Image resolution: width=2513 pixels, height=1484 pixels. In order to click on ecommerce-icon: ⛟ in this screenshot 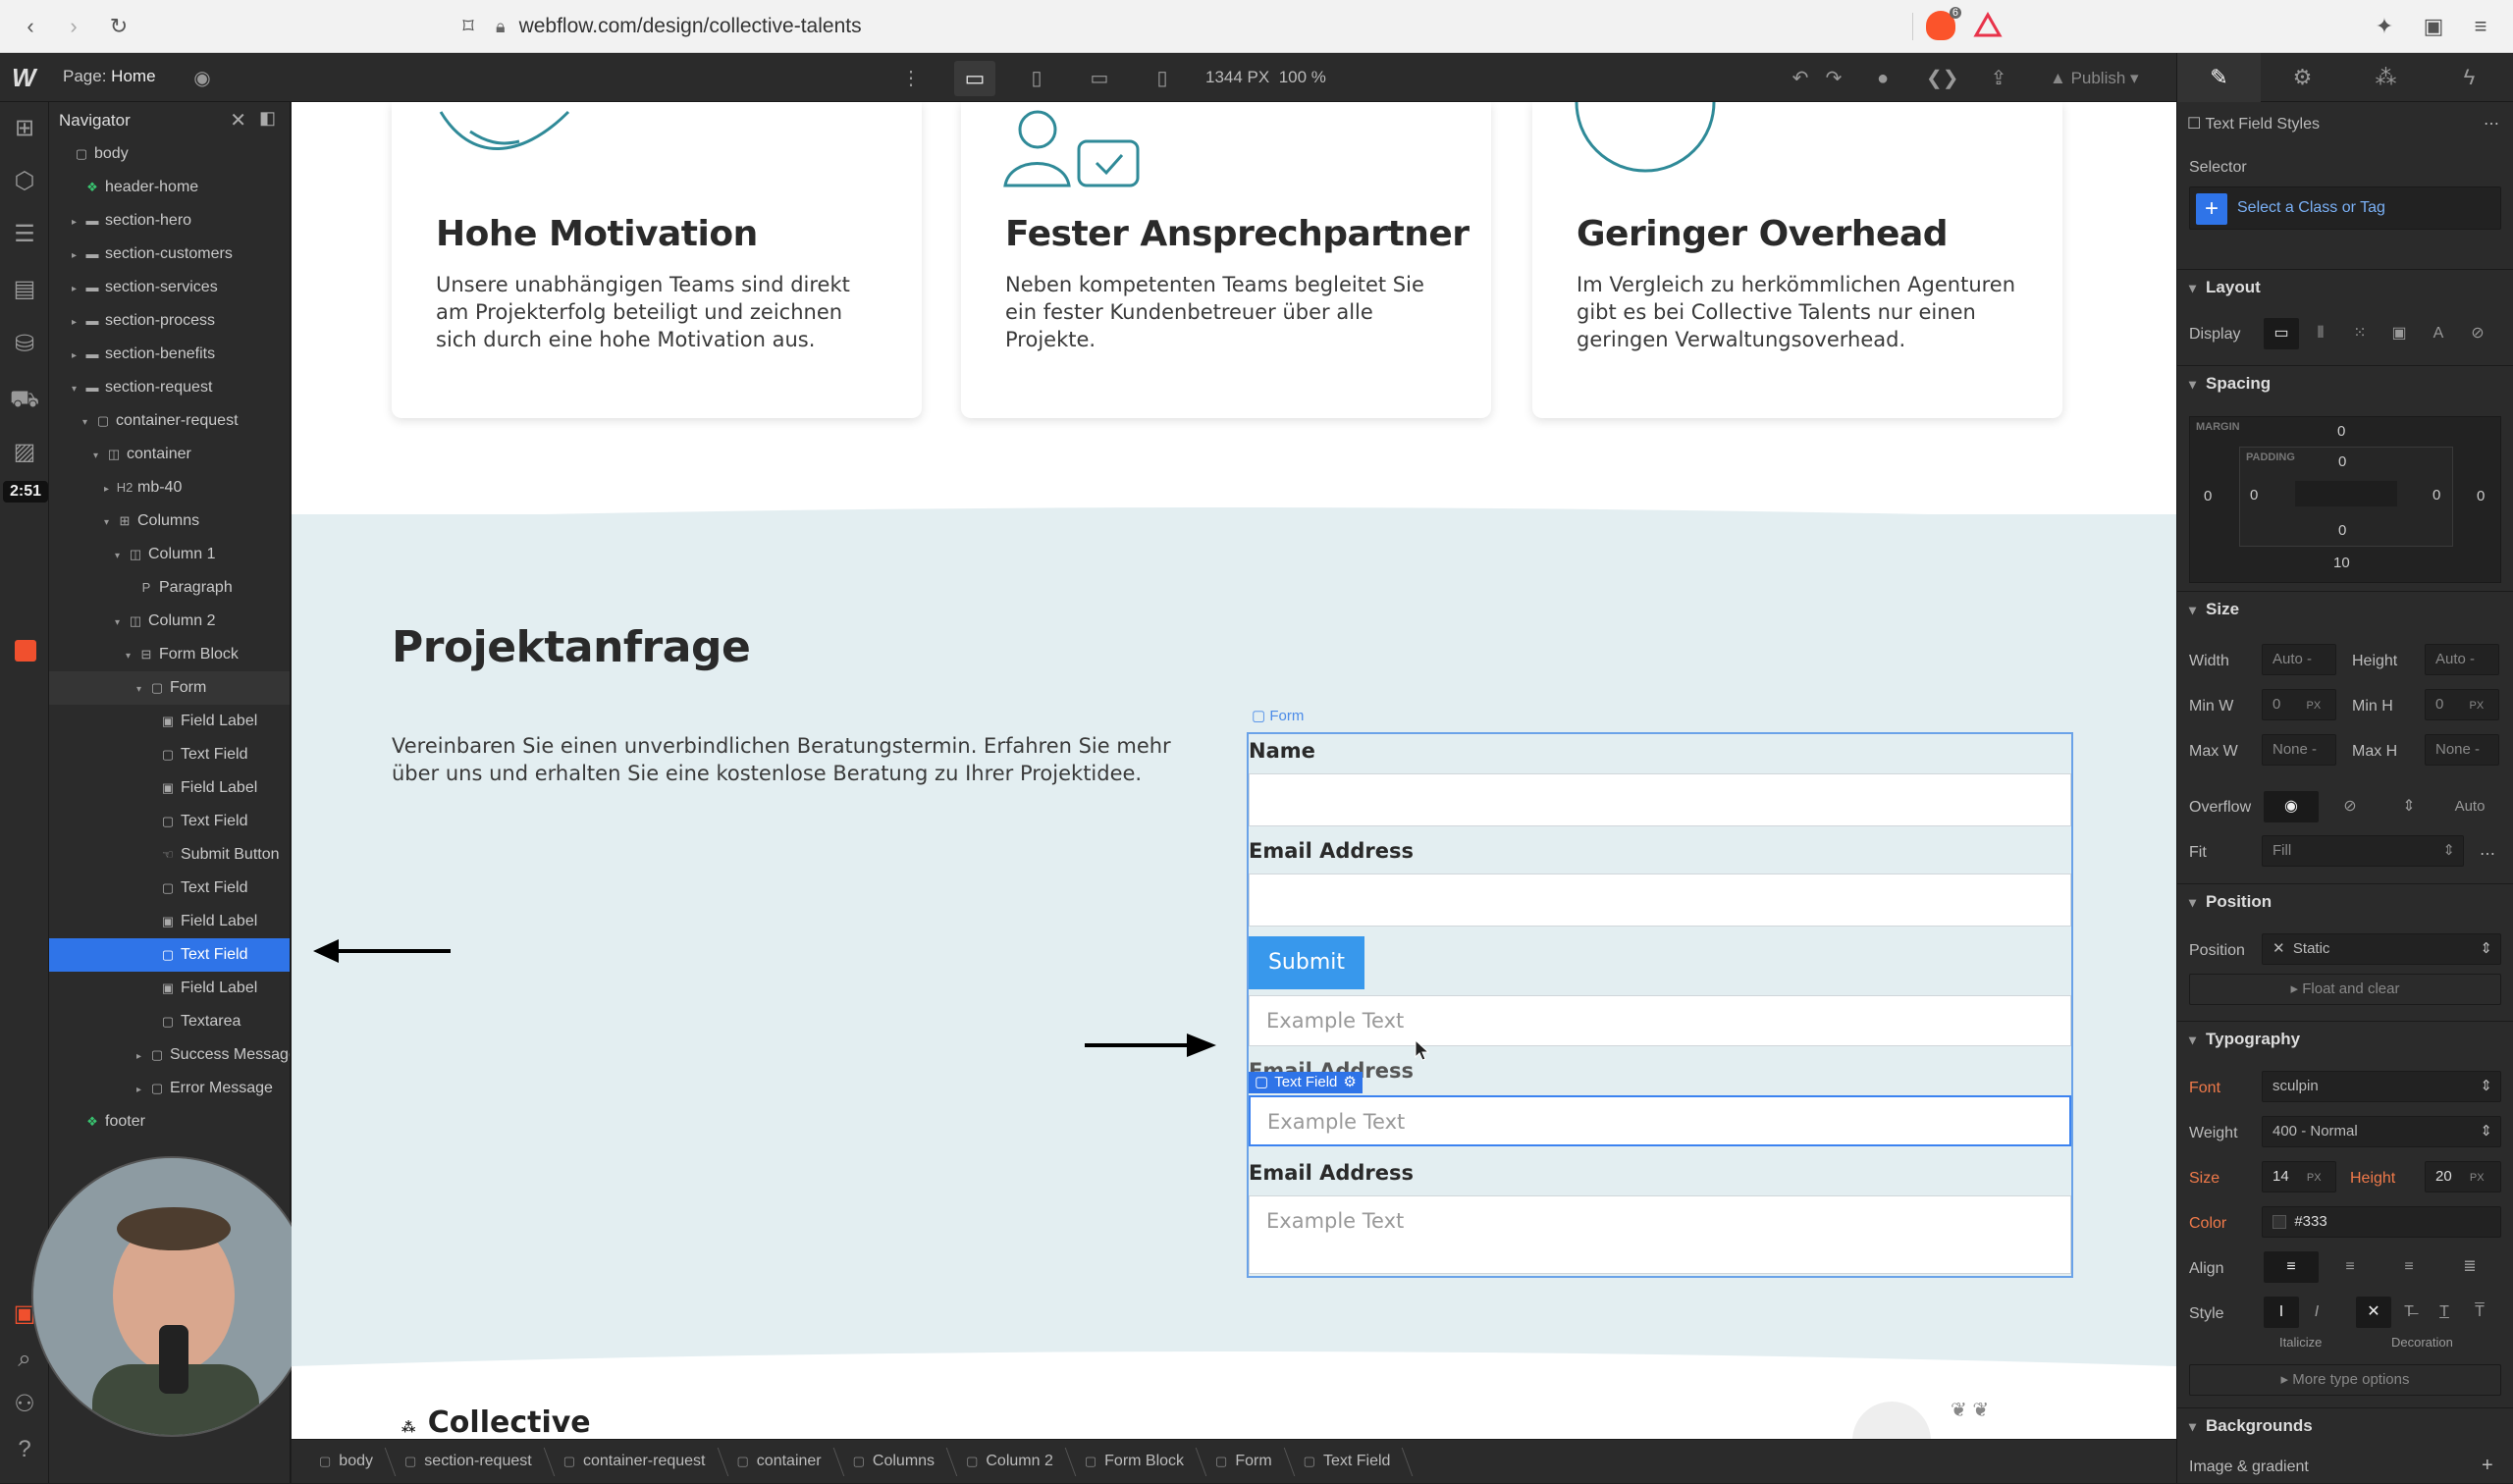, I will do `click(25, 399)`.